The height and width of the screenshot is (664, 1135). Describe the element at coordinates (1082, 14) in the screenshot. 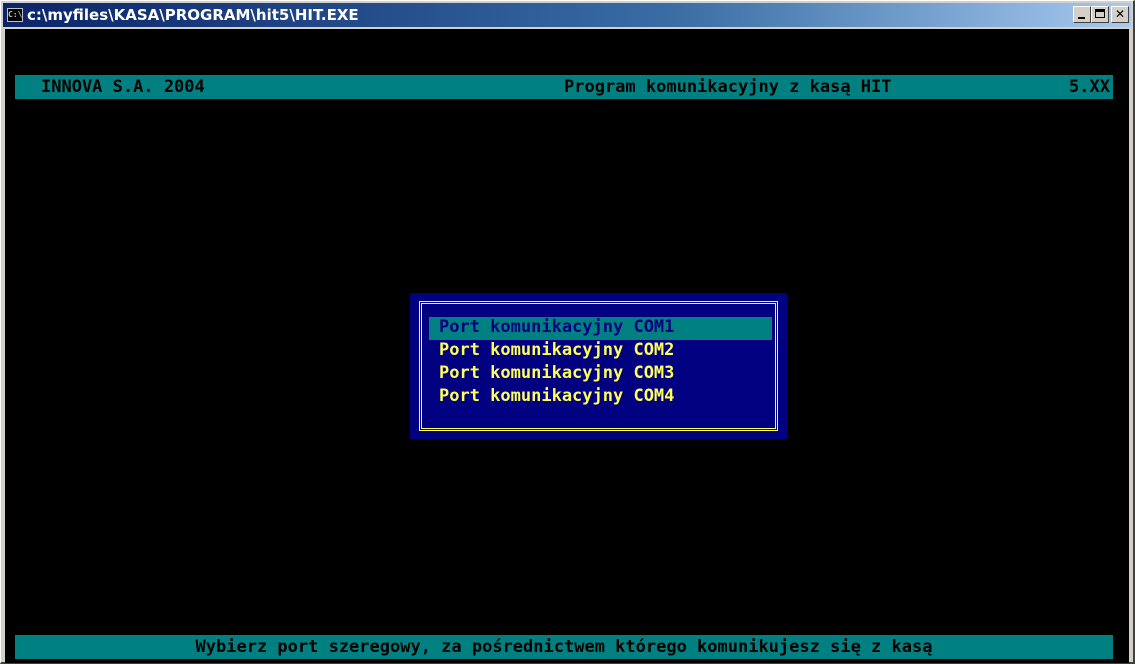

I see `minimize-button` at that location.